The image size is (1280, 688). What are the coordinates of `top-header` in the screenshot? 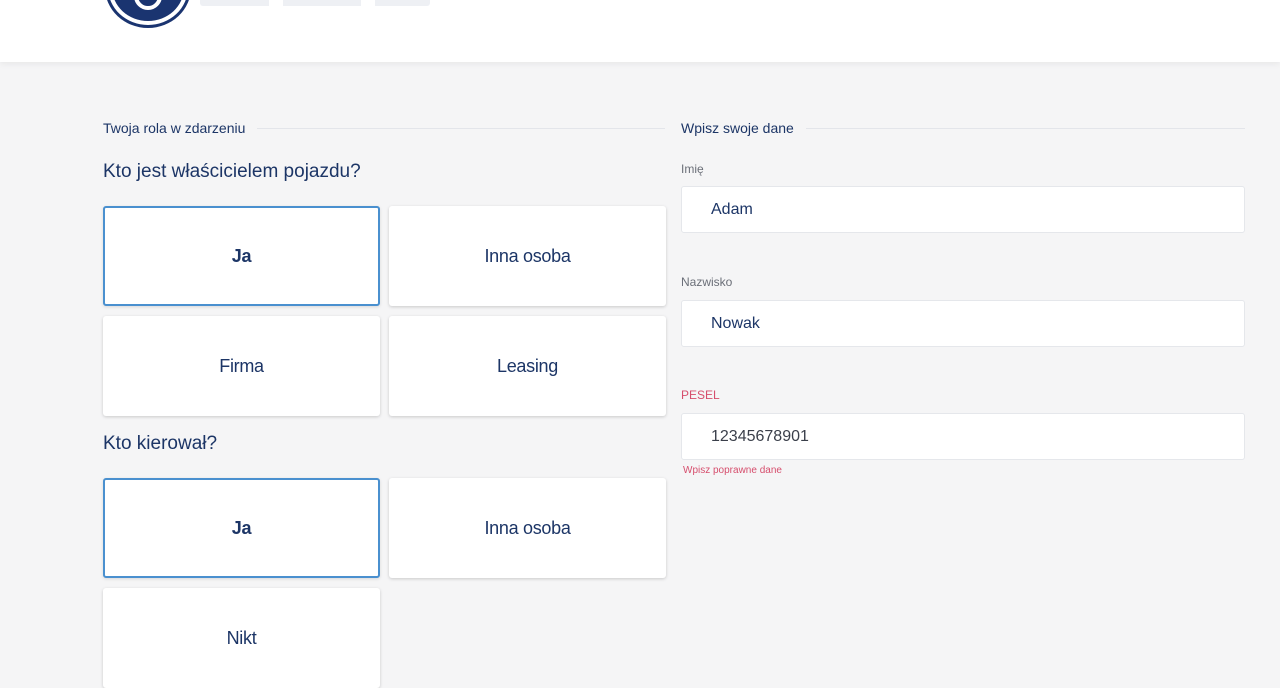 It's located at (640, 31).